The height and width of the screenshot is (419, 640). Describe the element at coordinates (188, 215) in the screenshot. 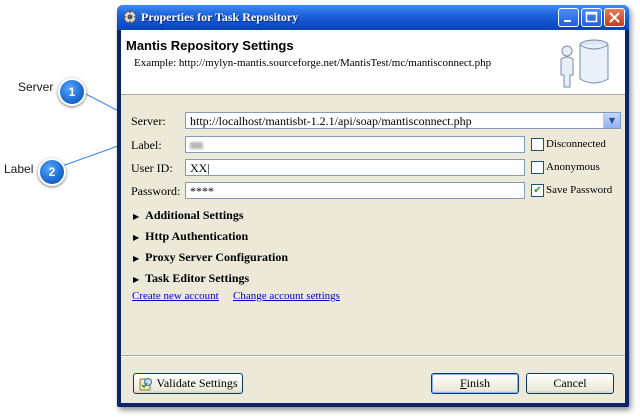

I see `section-additional-settings: ▶ Additional Settings` at that location.